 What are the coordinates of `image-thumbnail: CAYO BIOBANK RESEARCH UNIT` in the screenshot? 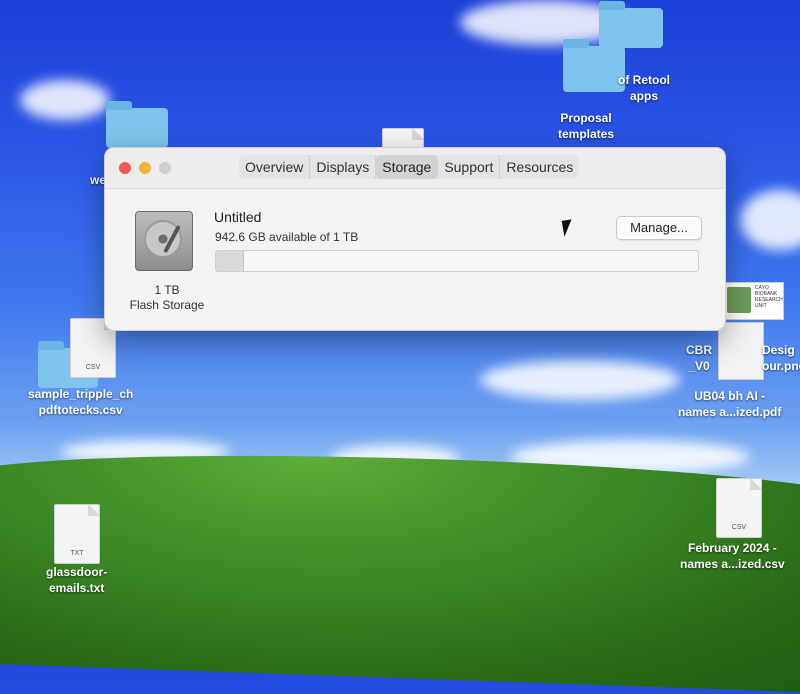 It's located at (752, 301).